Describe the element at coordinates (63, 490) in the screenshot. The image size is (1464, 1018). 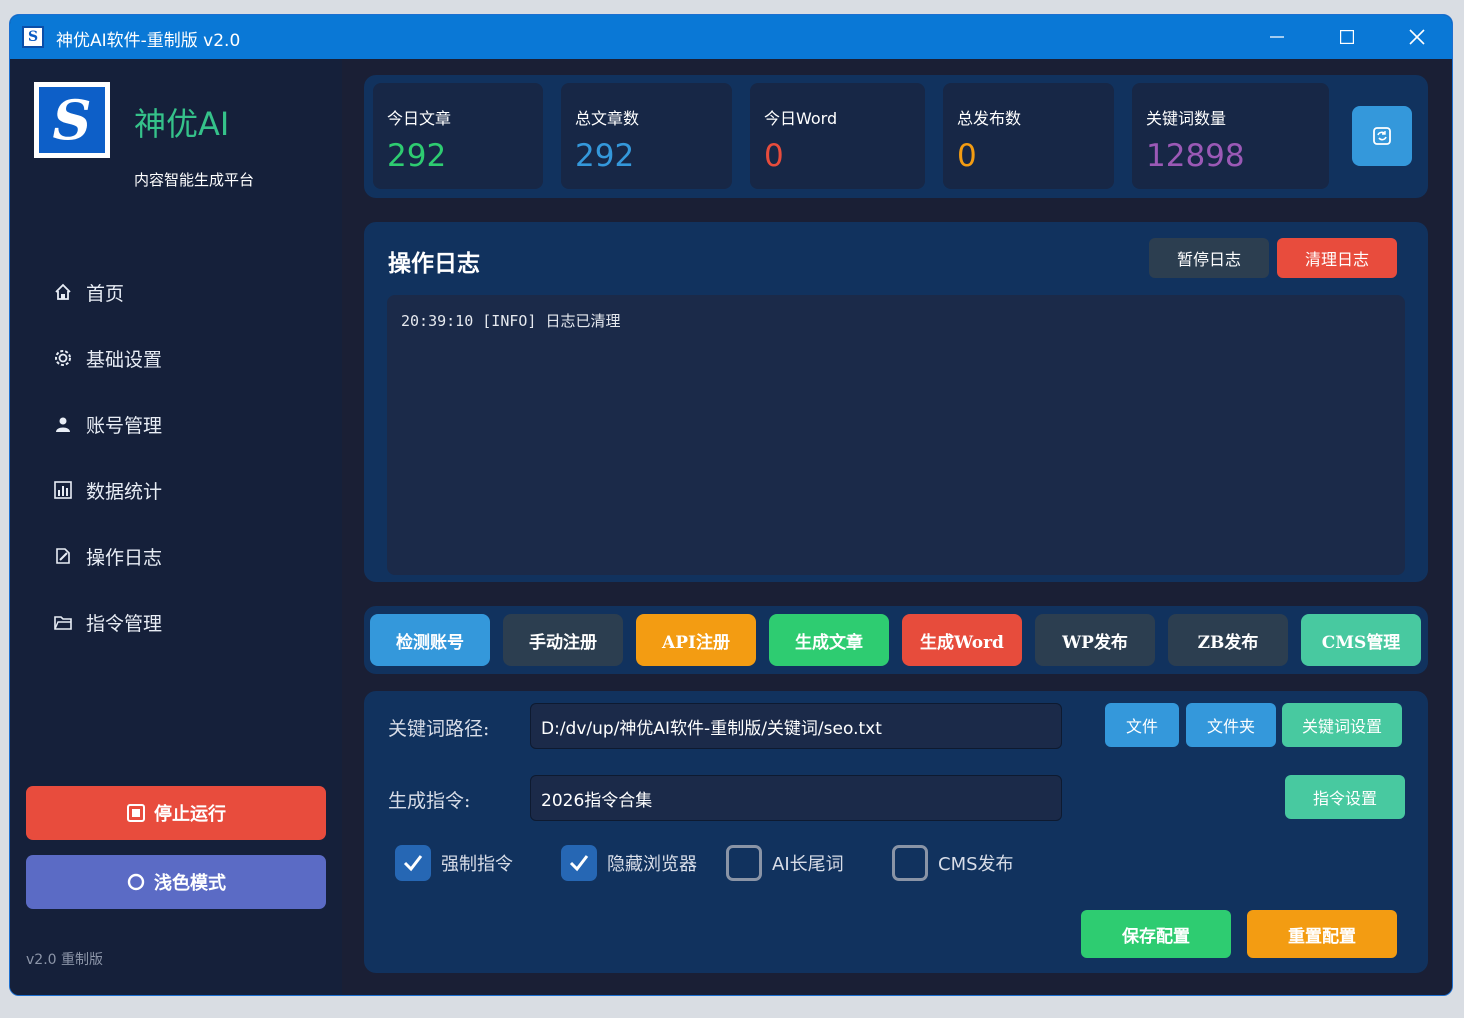
I see `chart-icon` at that location.